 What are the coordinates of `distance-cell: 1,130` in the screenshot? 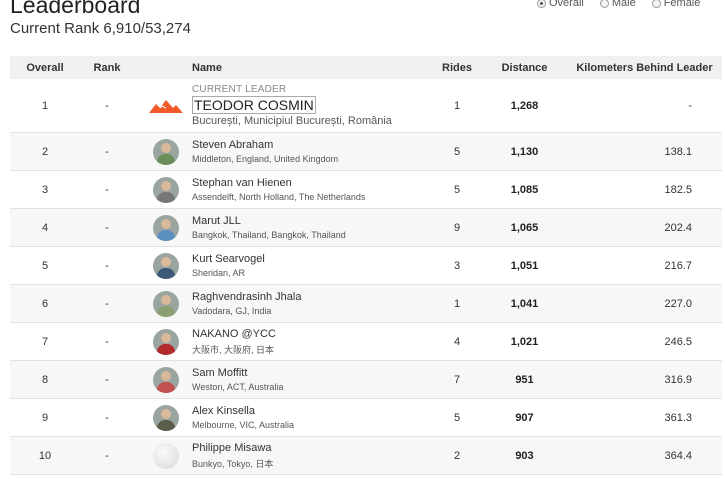 It's located at (524, 151).